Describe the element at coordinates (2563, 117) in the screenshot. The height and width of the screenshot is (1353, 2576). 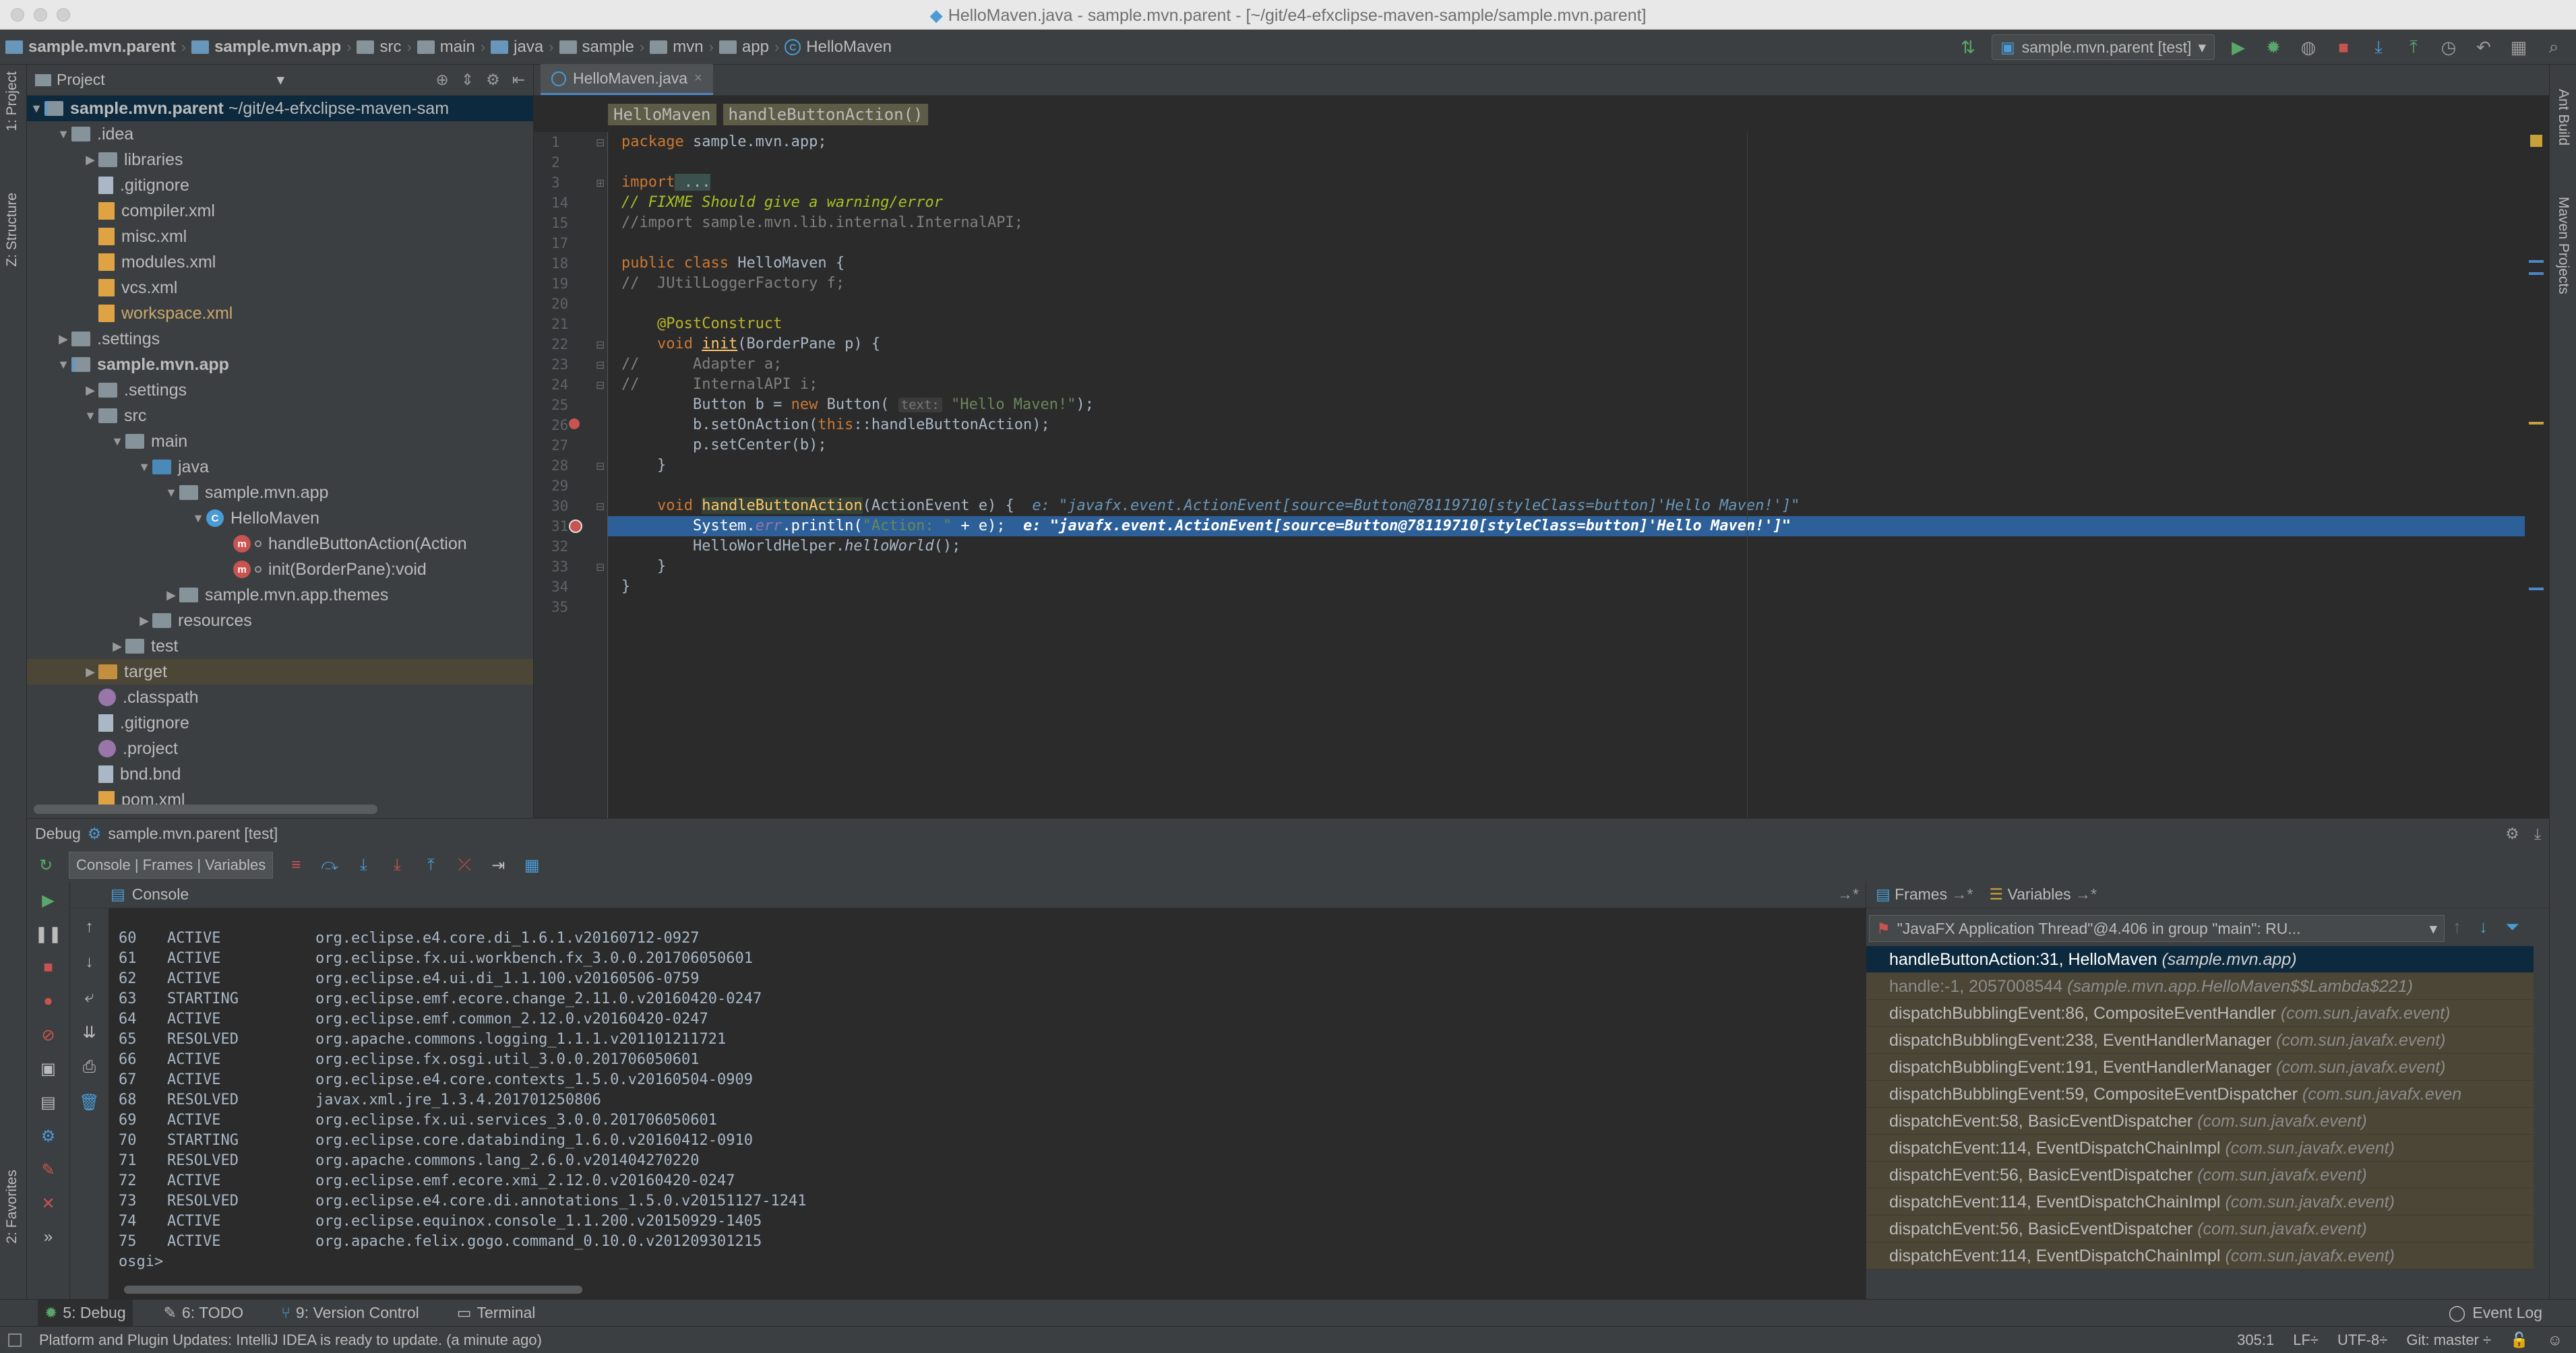
I see `ant-build-tool-tab: Ant Build` at that location.